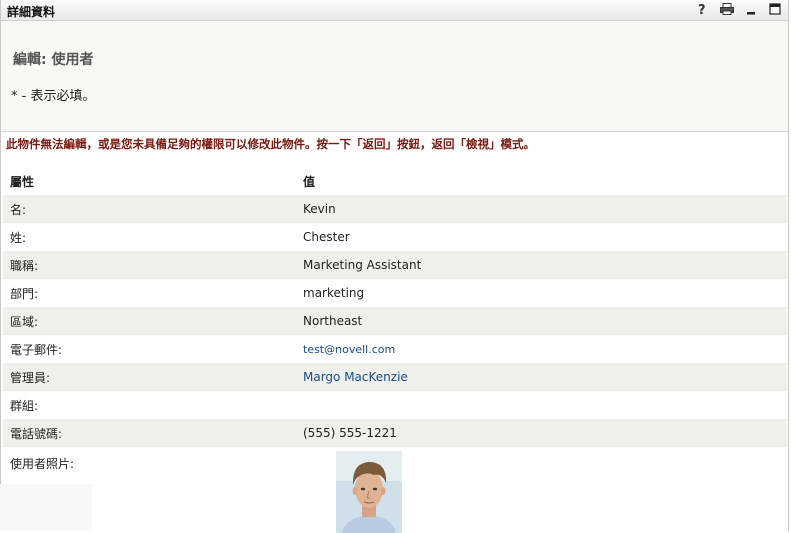  I want to click on attribute-label: 電話號碼:, so click(36, 433).